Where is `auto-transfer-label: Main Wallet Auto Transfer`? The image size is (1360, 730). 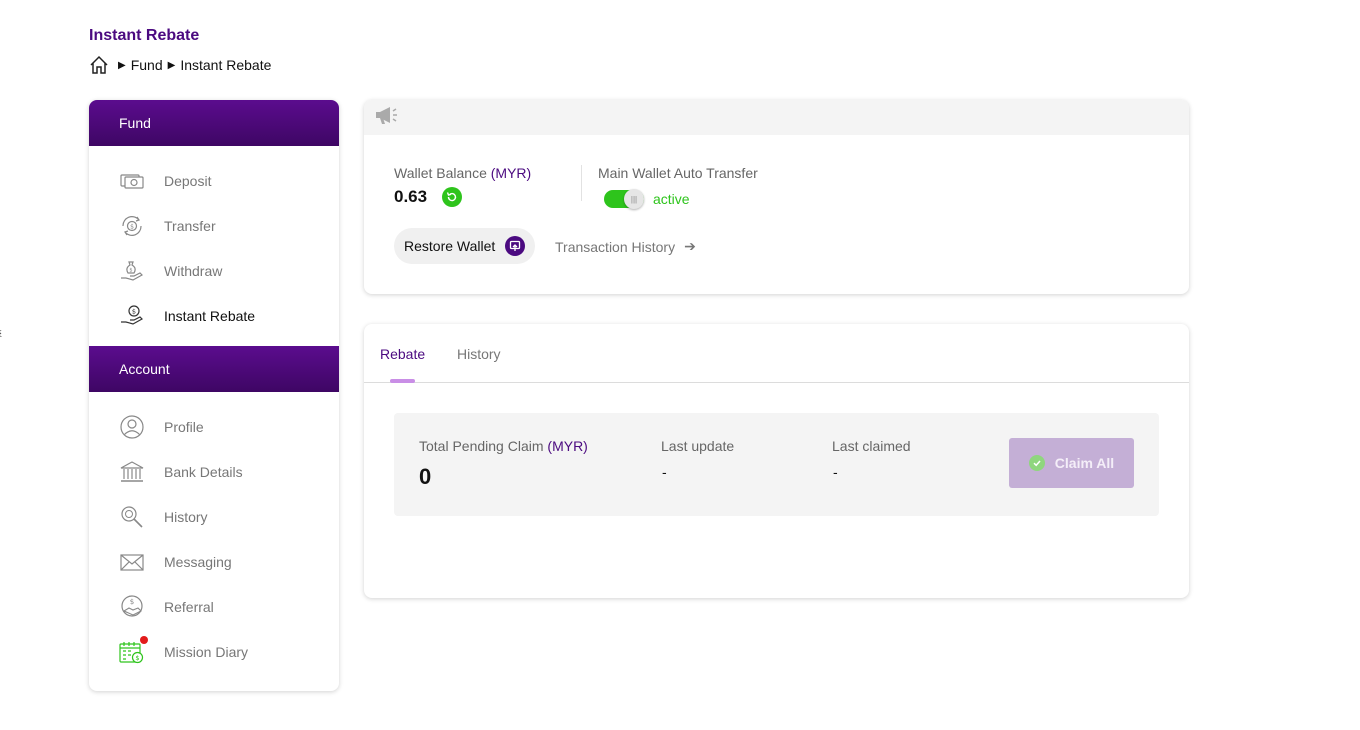 auto-transfer-label: Main Wallet Auto Transfer is located at coordinates (678, 173).